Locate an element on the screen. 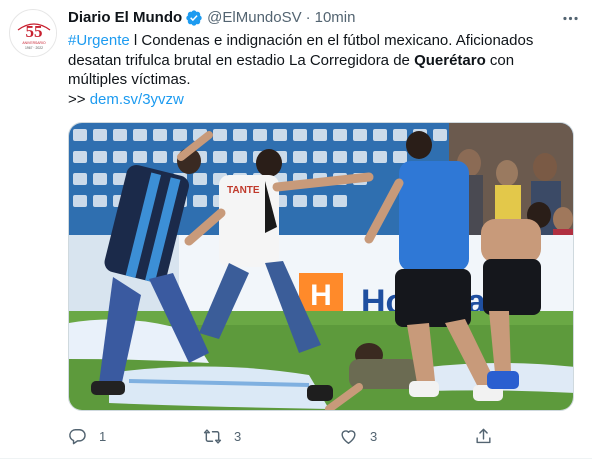 The height and width of the screenshot is (459, 592). reply-count: 1 is located at coordinates (103, 436).